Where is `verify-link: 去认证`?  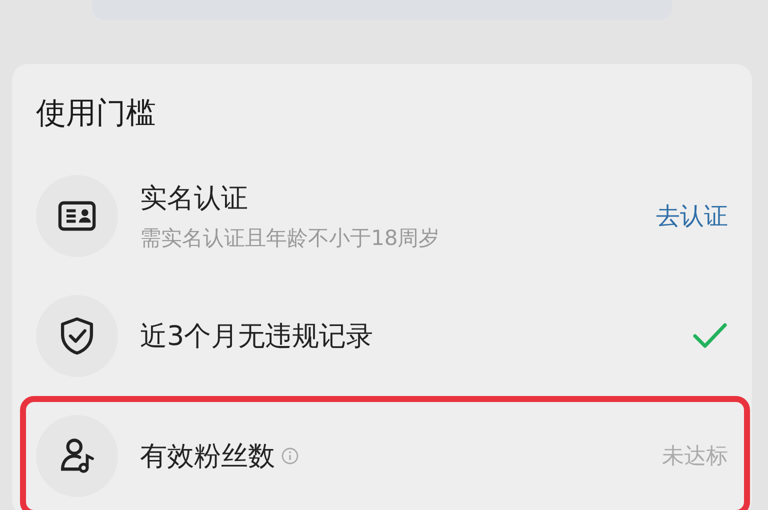
verify-link: 去认证 is located at coordinates (692, 216).